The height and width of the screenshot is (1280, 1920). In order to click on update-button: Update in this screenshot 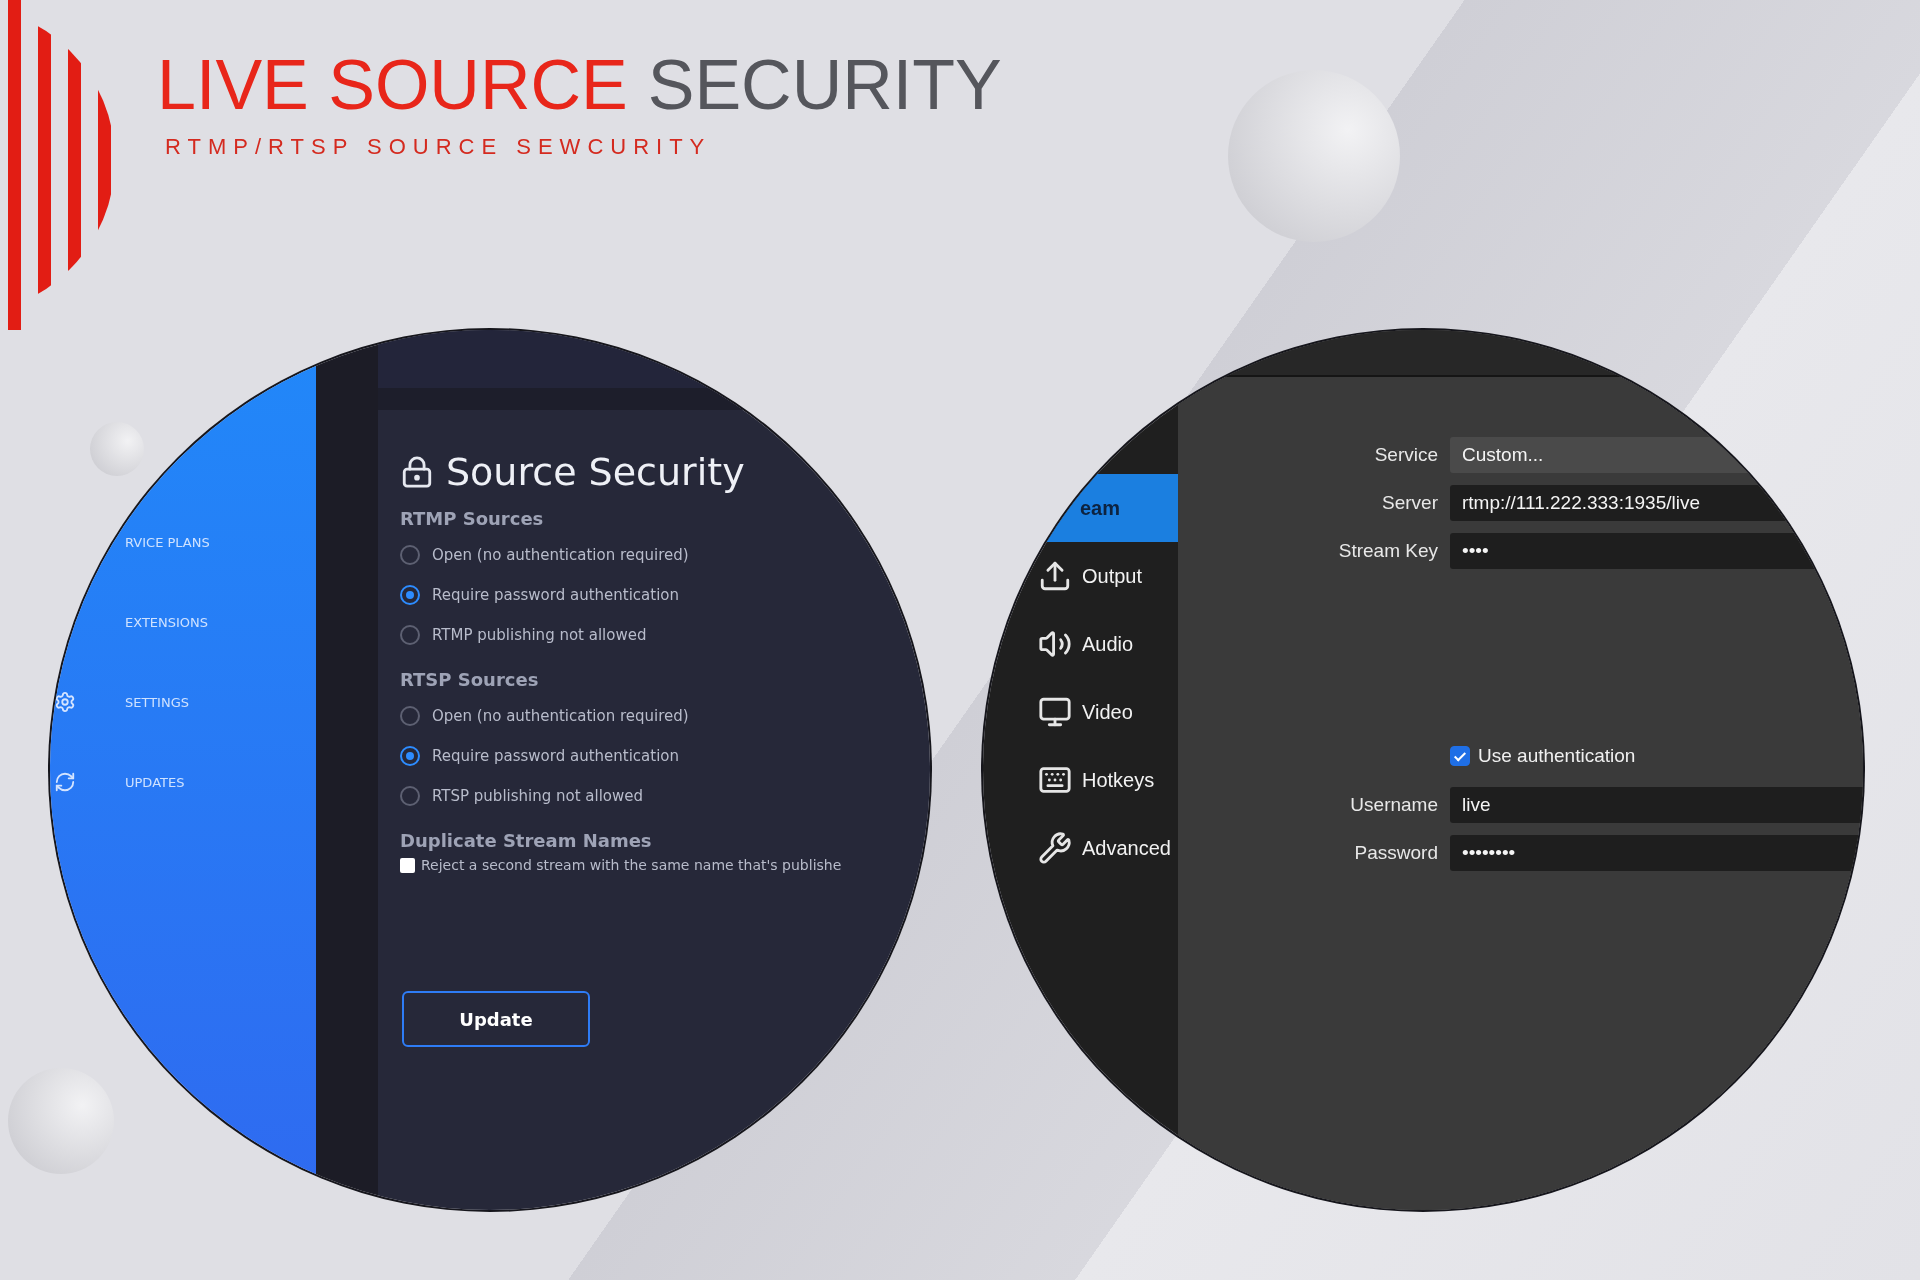, I will do `click(496, 1019)`.